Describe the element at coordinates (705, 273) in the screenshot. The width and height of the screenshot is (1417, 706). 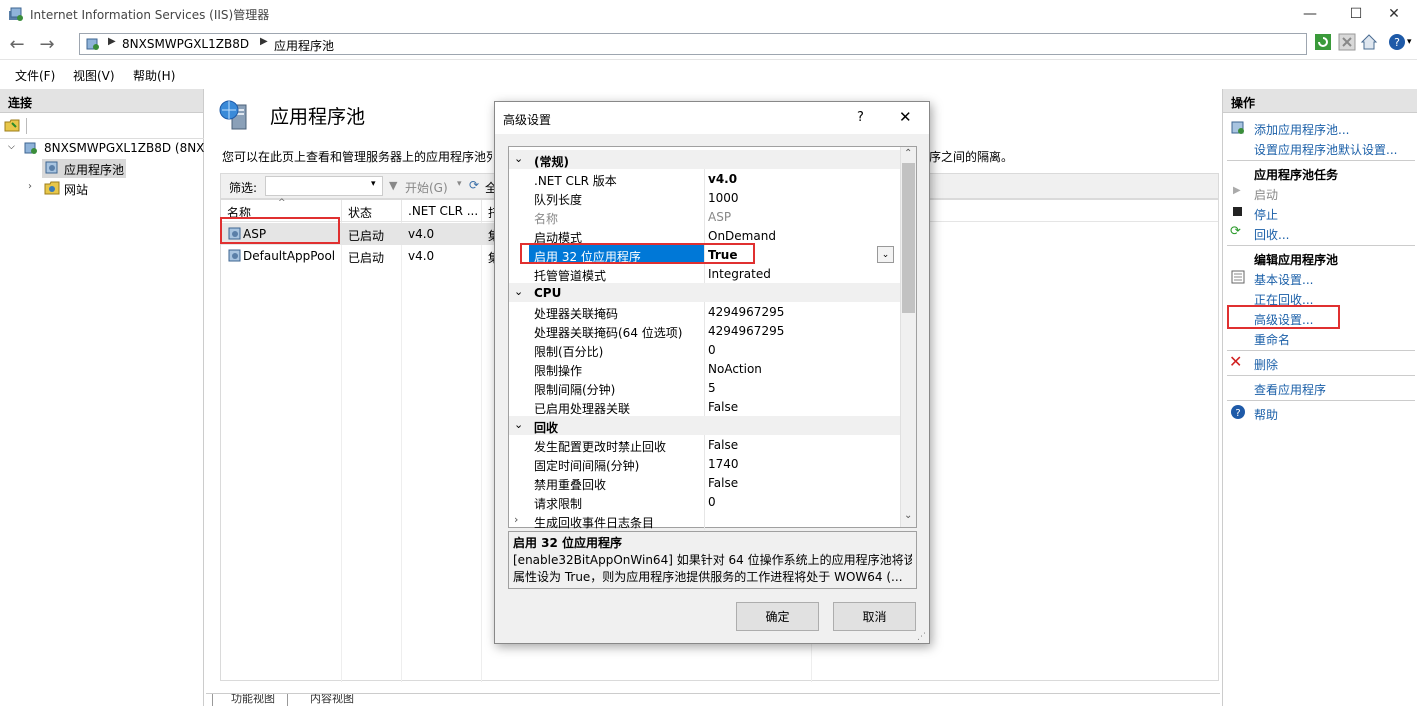
I see `property-row: 托管管道模式 Integrated` at that location.